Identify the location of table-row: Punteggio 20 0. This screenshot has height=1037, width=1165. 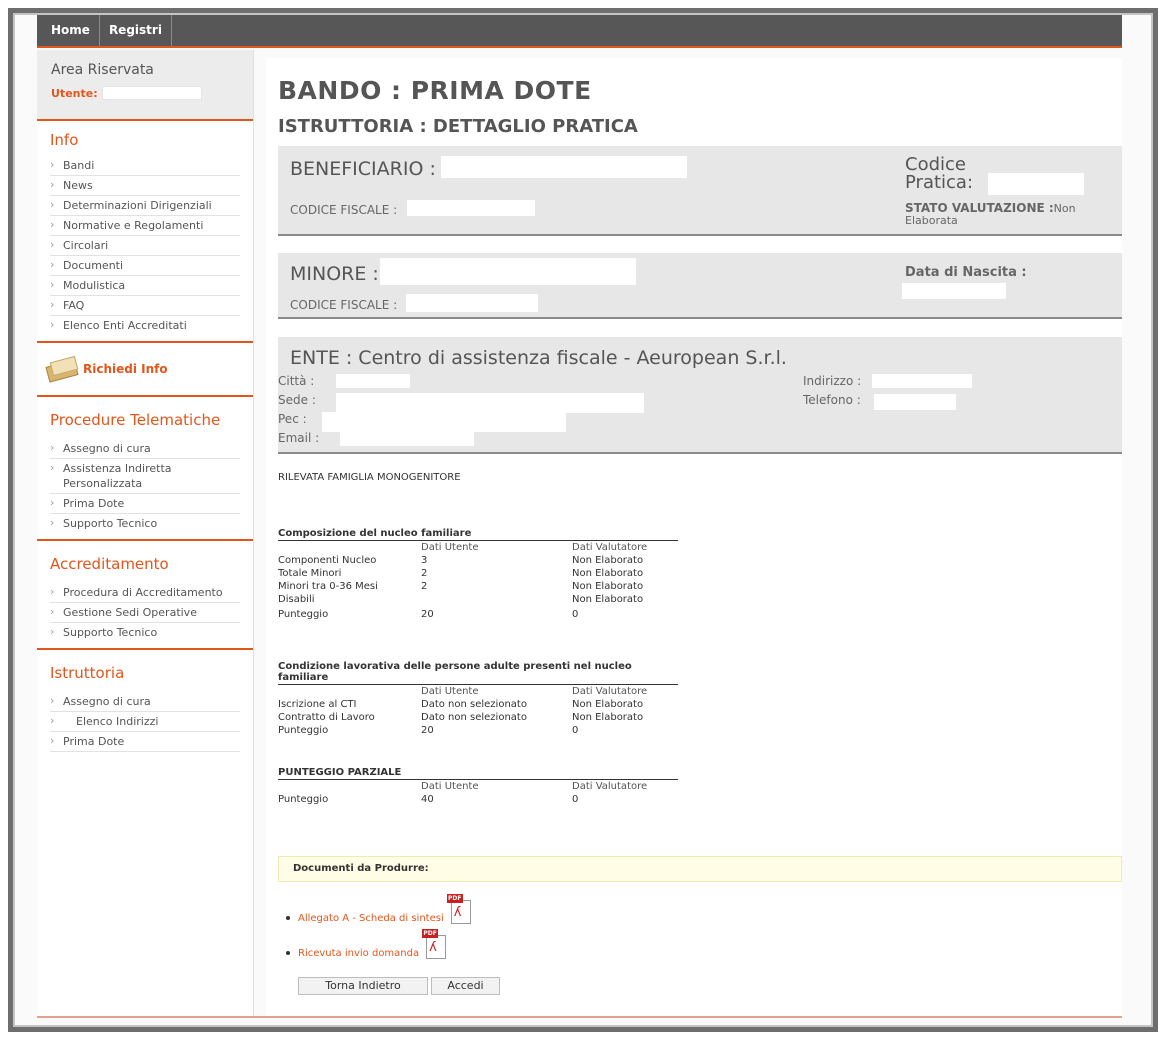
(478, 614).